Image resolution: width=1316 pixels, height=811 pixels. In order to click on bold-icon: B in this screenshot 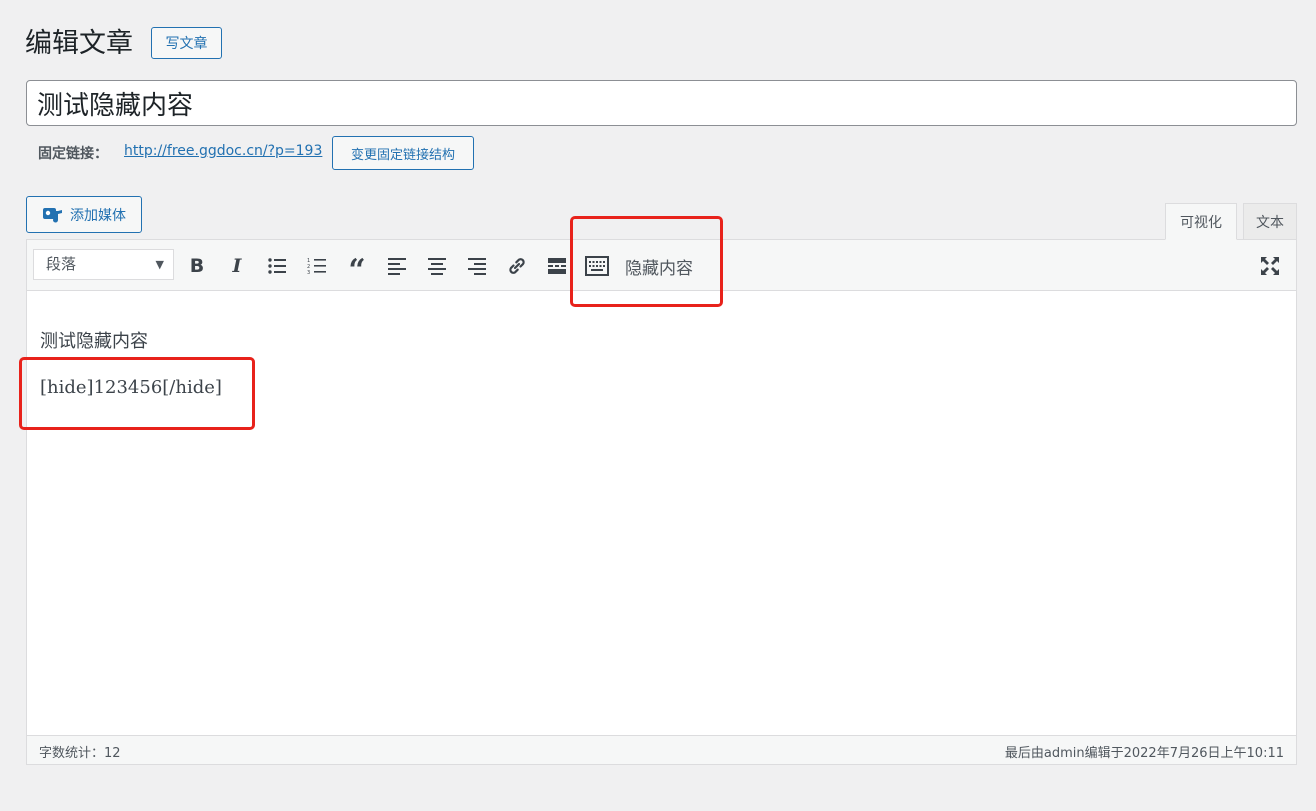, I will do `click(197, 266)`.